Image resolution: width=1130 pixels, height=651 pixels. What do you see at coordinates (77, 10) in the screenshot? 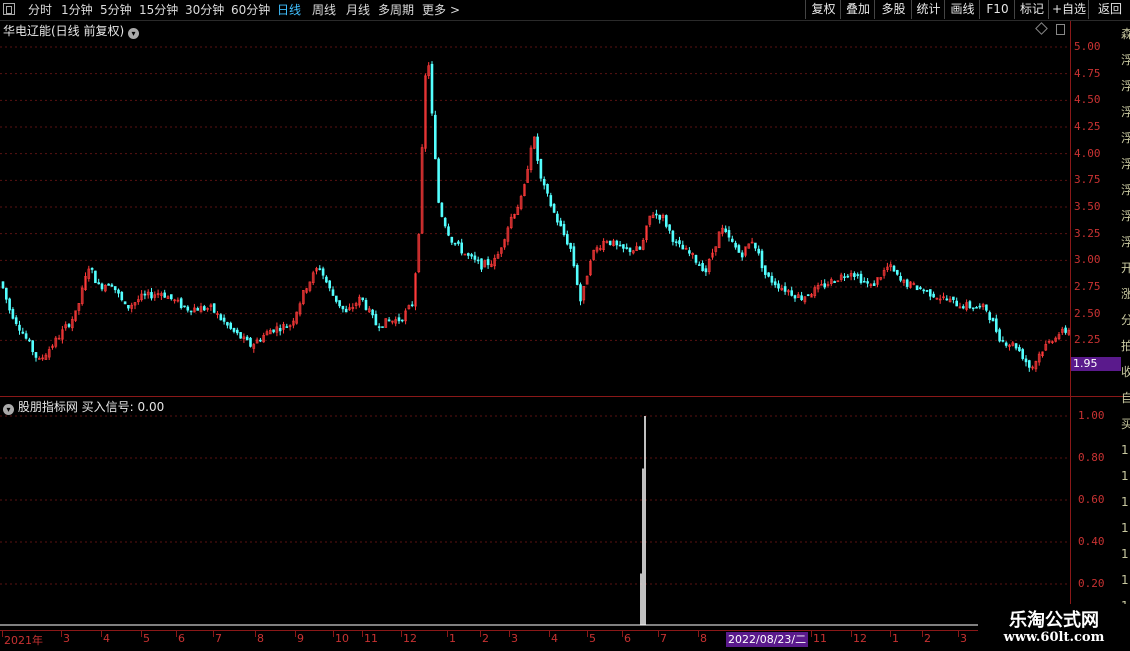
I see `period-tab-1: 1分钟` at bounding box center [77, 10].